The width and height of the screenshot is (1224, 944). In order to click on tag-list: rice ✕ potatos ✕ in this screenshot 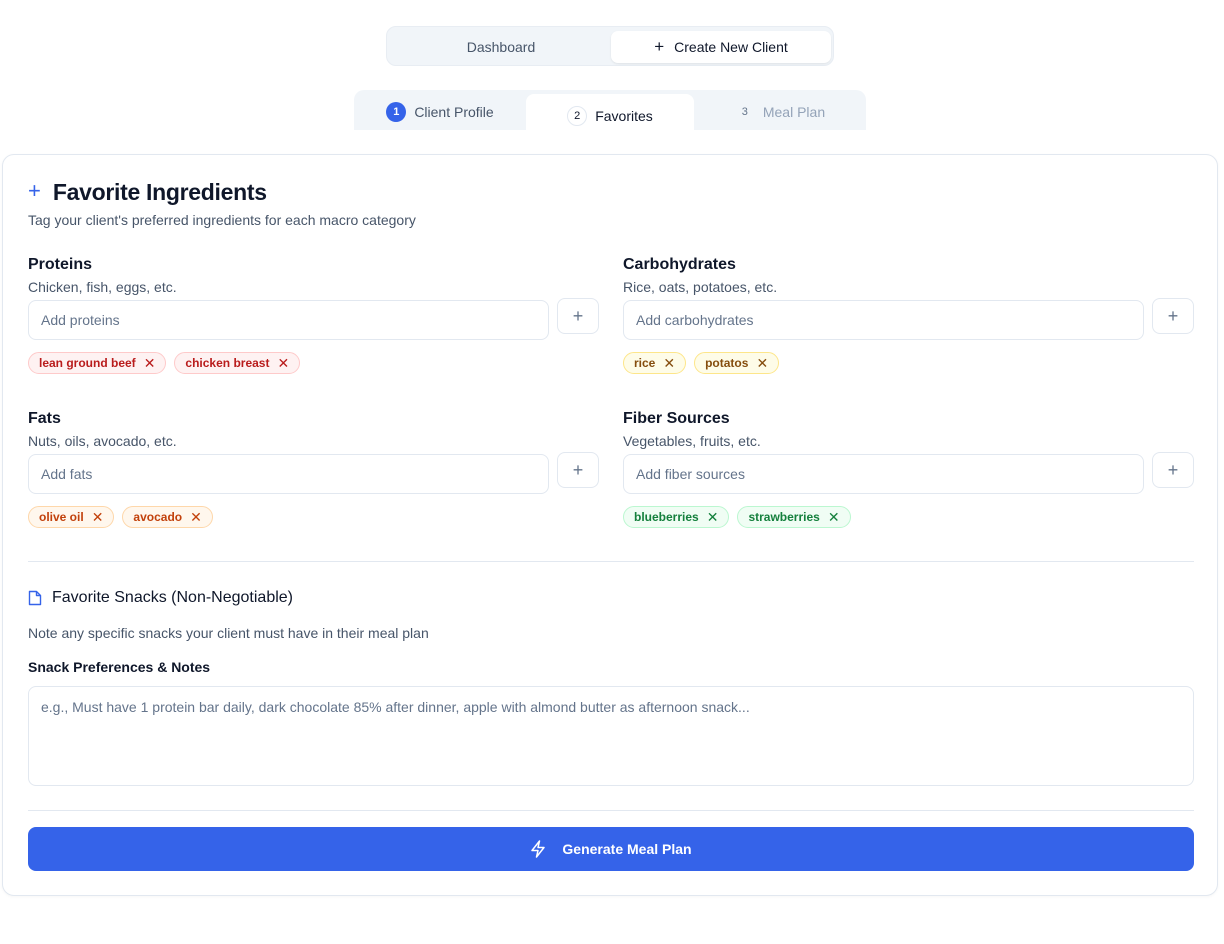, I will do `click(701, 363)`.